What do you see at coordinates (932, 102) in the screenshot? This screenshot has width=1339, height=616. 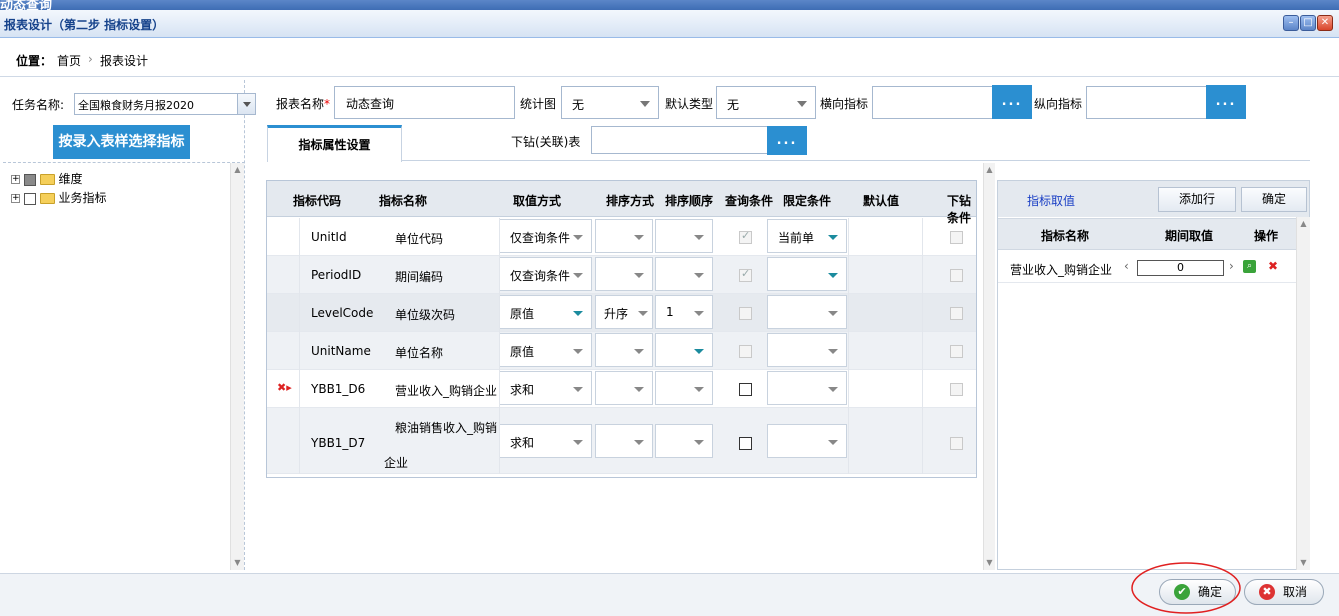 I see `horizontal-index-input` at bounding box center [932, 102].